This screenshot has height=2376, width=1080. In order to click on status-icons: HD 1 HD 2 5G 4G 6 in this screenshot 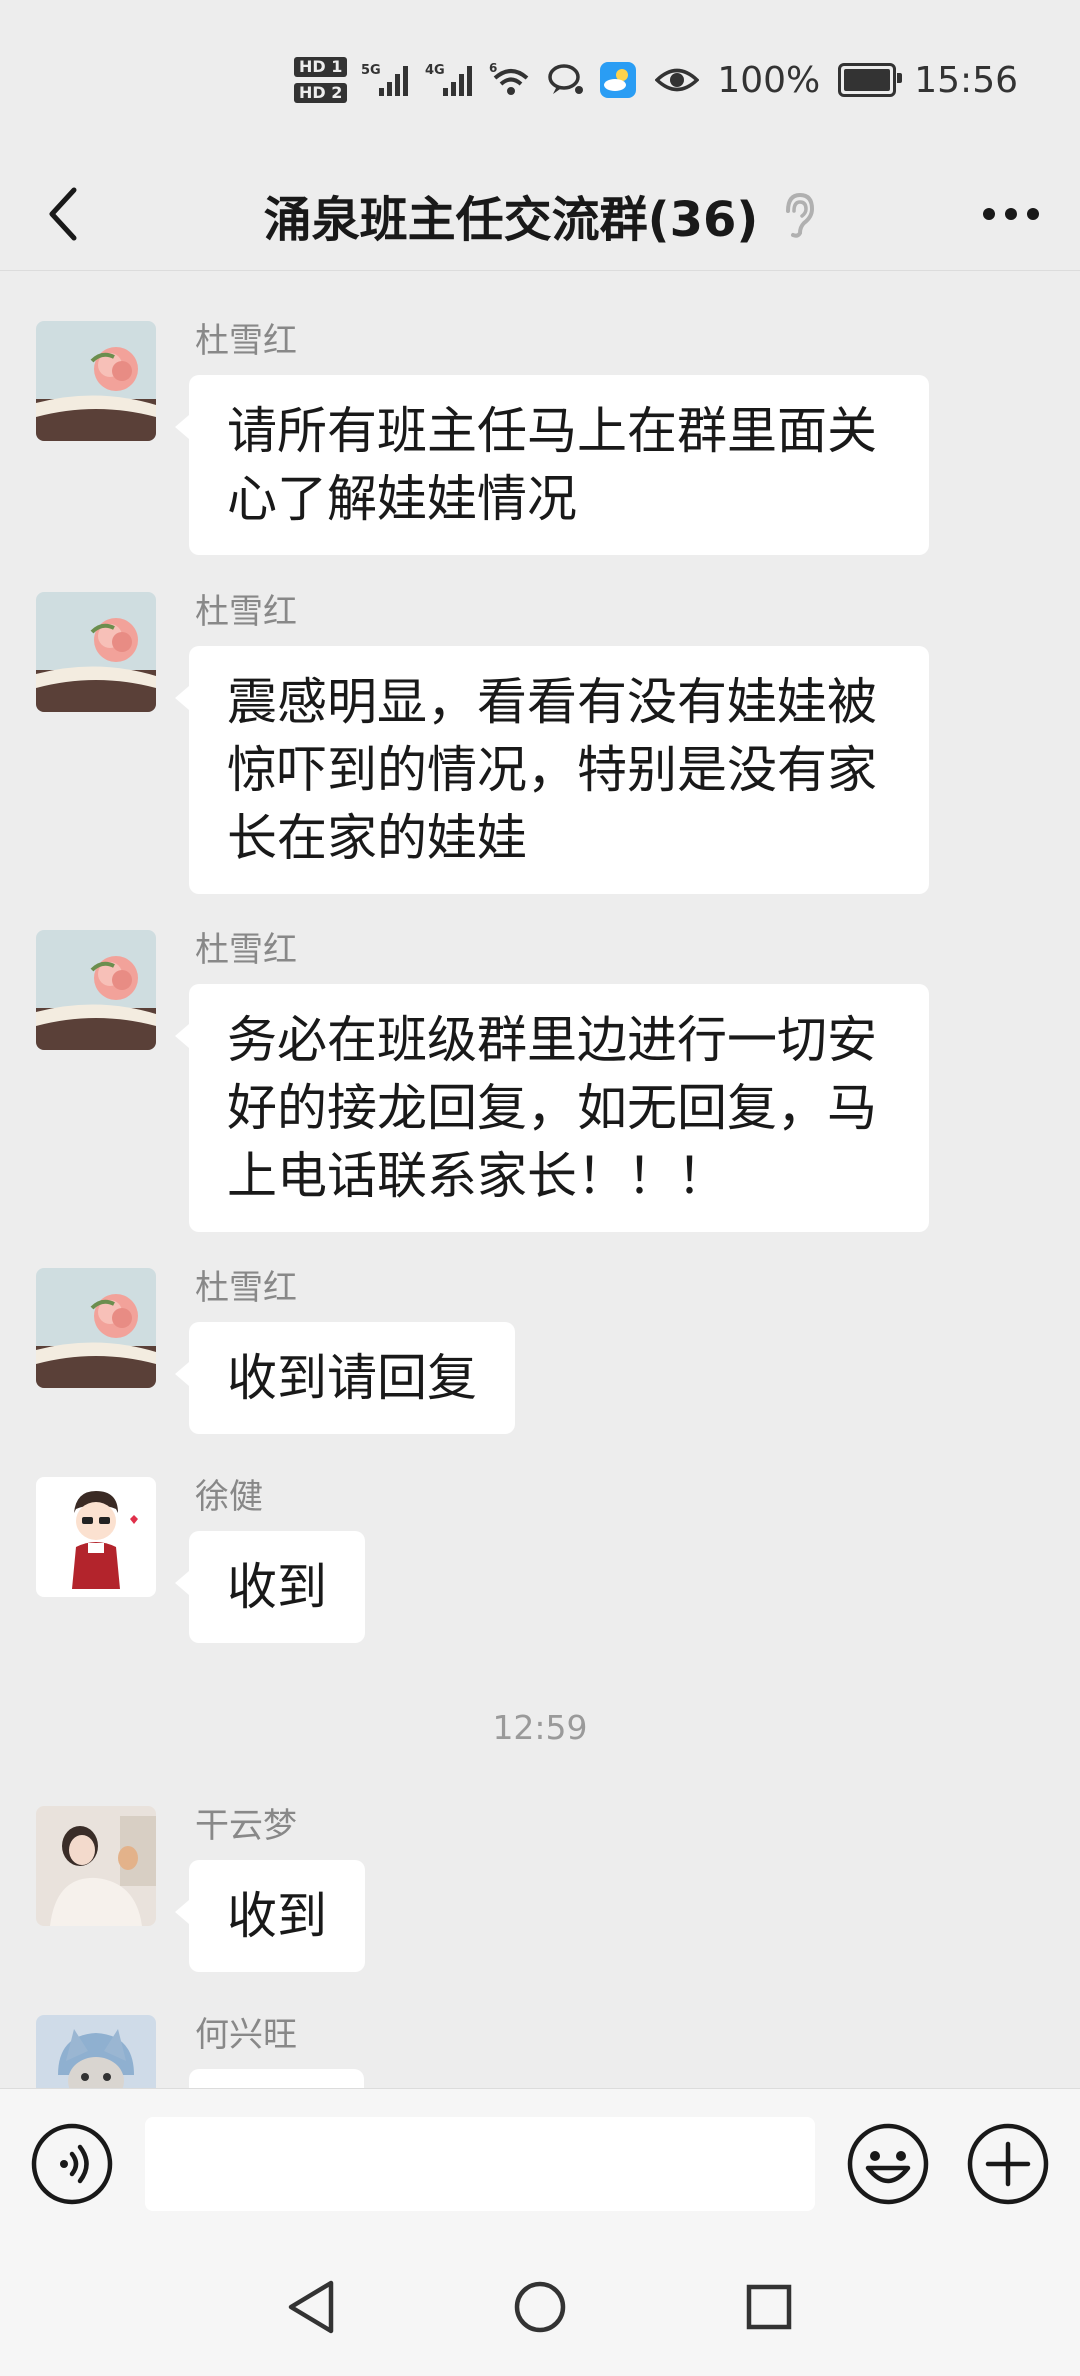, I will do `click(465, 80)`.